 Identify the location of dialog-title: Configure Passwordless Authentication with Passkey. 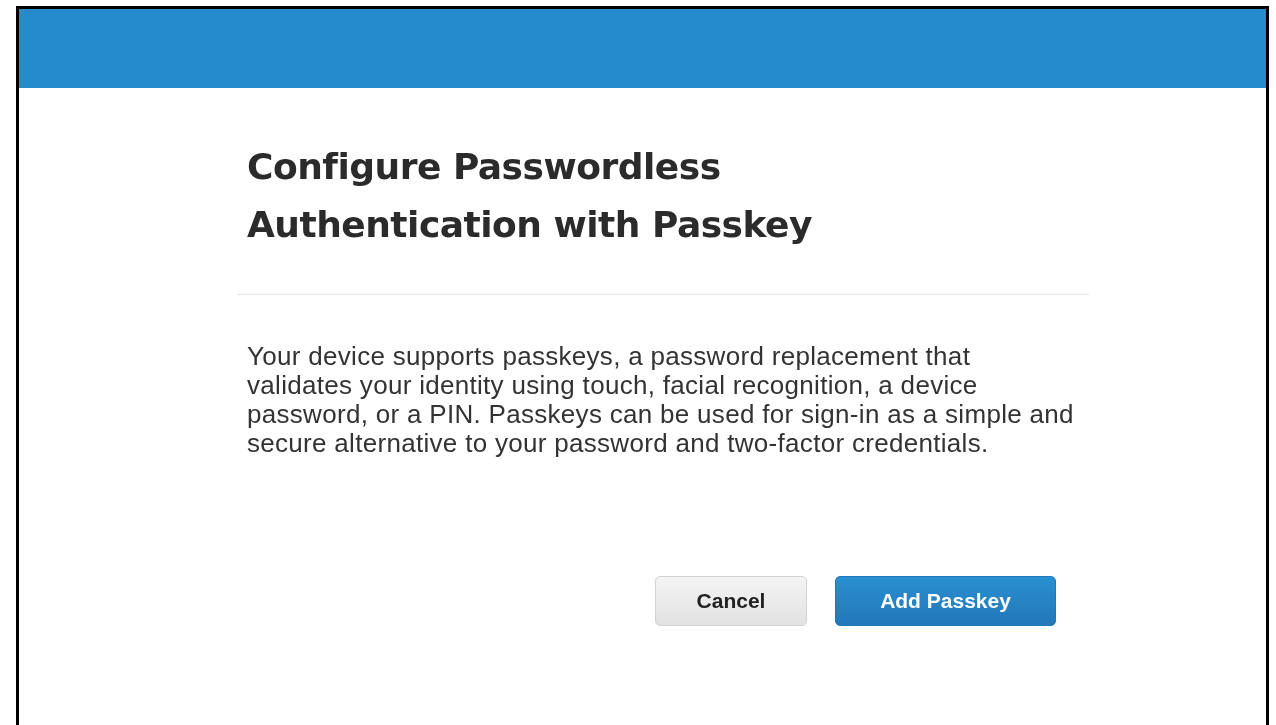
(530, 196).